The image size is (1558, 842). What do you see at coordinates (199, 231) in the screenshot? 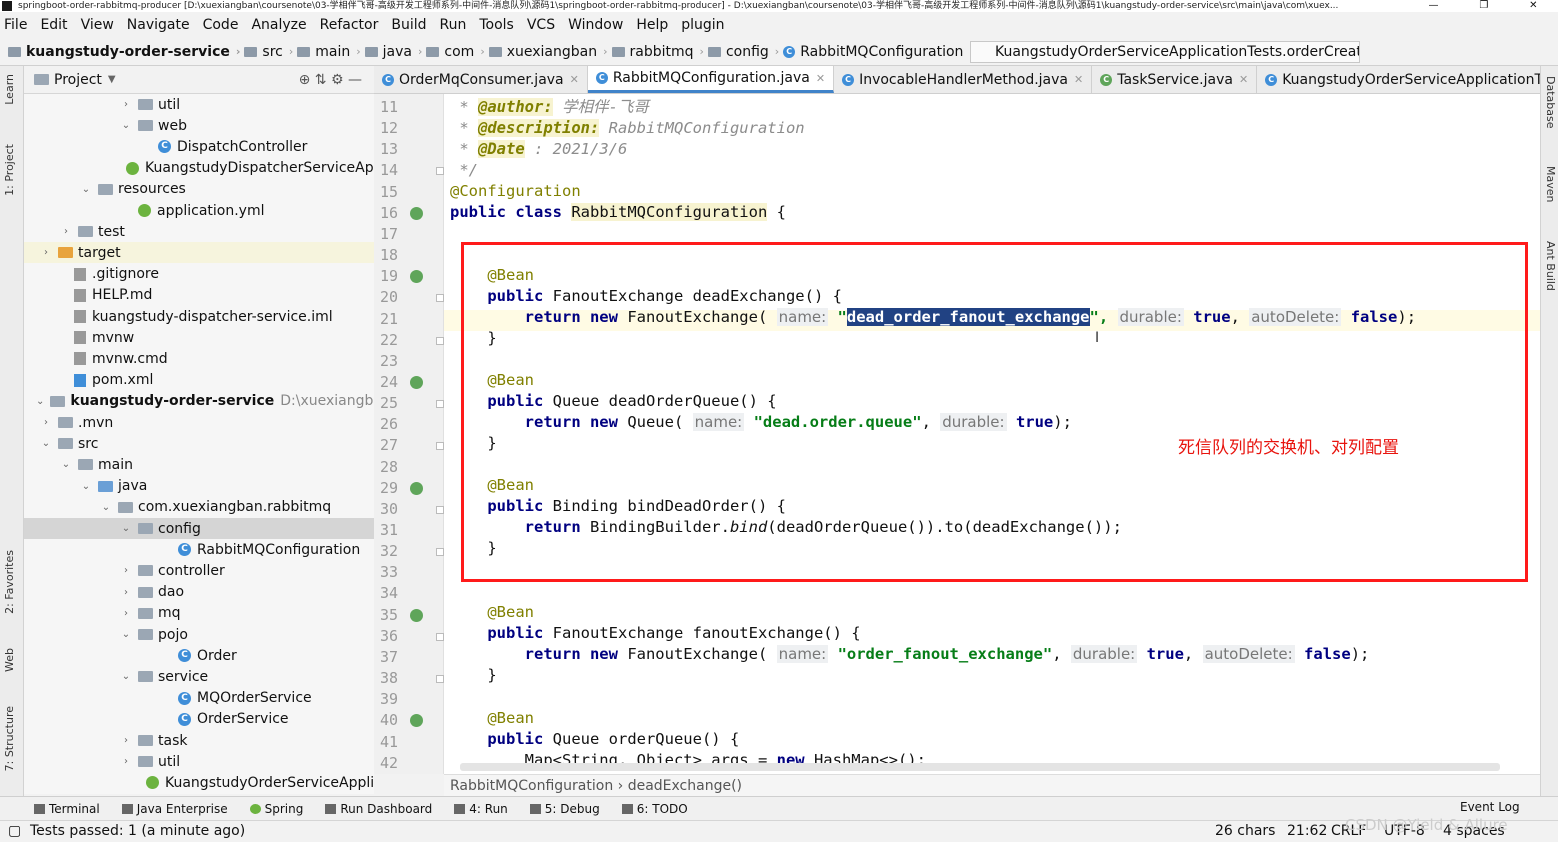
I see `tree-item-test: › test` at bounding box center [199, 231].